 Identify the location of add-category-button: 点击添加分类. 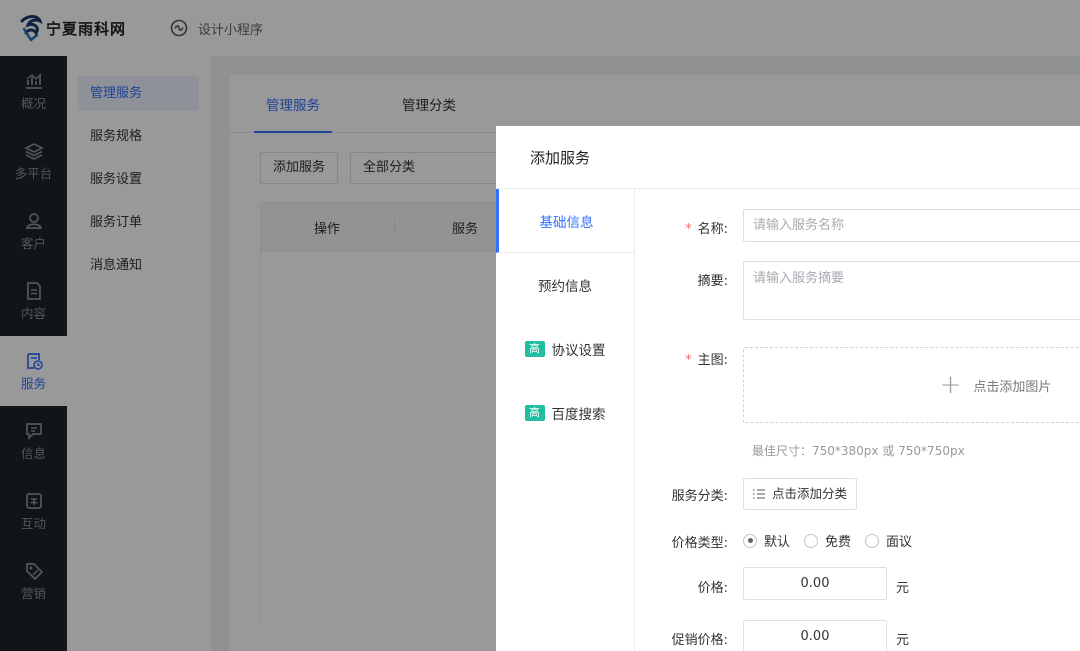
(800, 494).